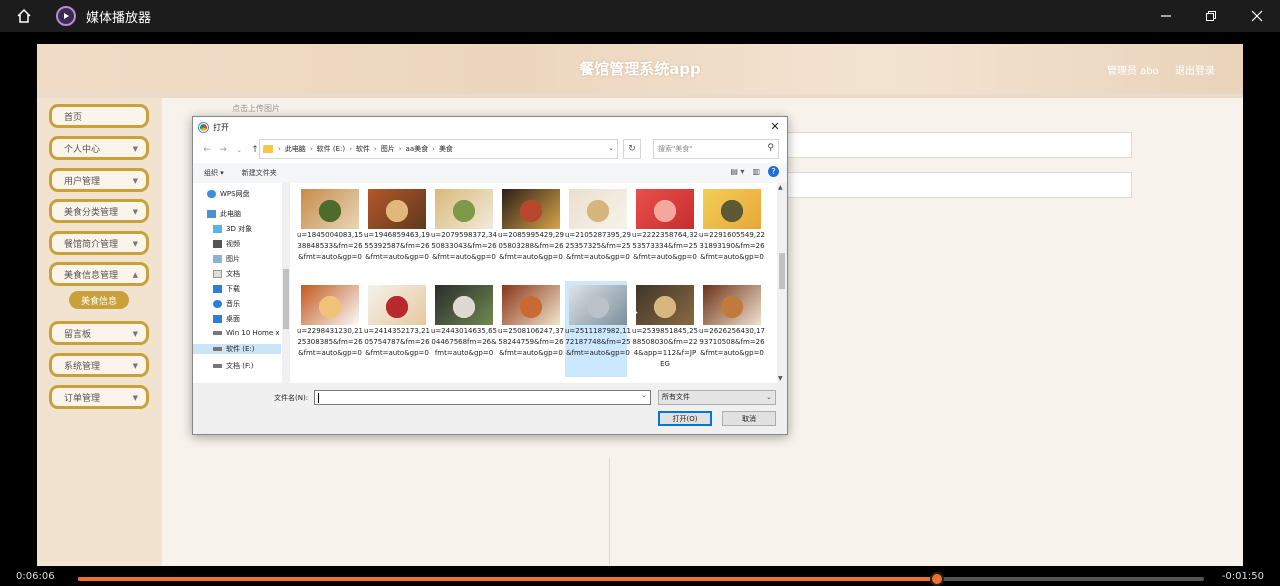 This screenshot has width=1280, height=586. Describe the element at coordinates (446, 149) in the screenshot. I see `breadcrumb-segment: 美食` at that location.